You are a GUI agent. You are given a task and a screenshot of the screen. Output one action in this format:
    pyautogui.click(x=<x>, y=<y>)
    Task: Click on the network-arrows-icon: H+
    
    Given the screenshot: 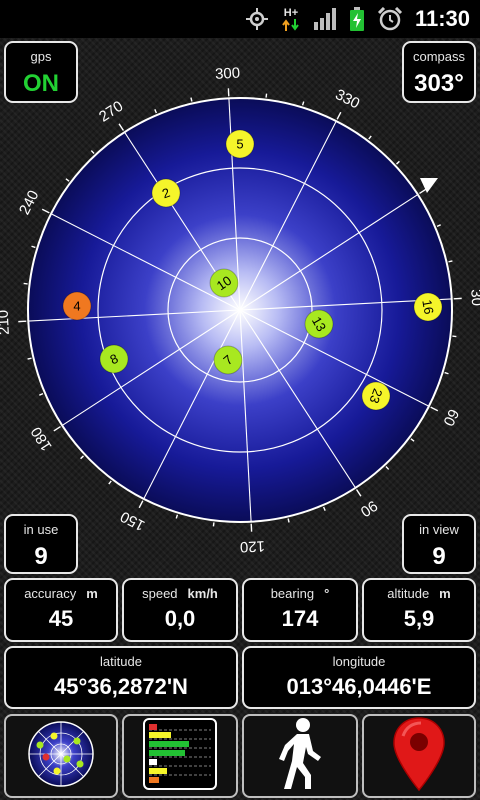 What is the action you would take?
    pyautogui.click(x=291, y=18)
    